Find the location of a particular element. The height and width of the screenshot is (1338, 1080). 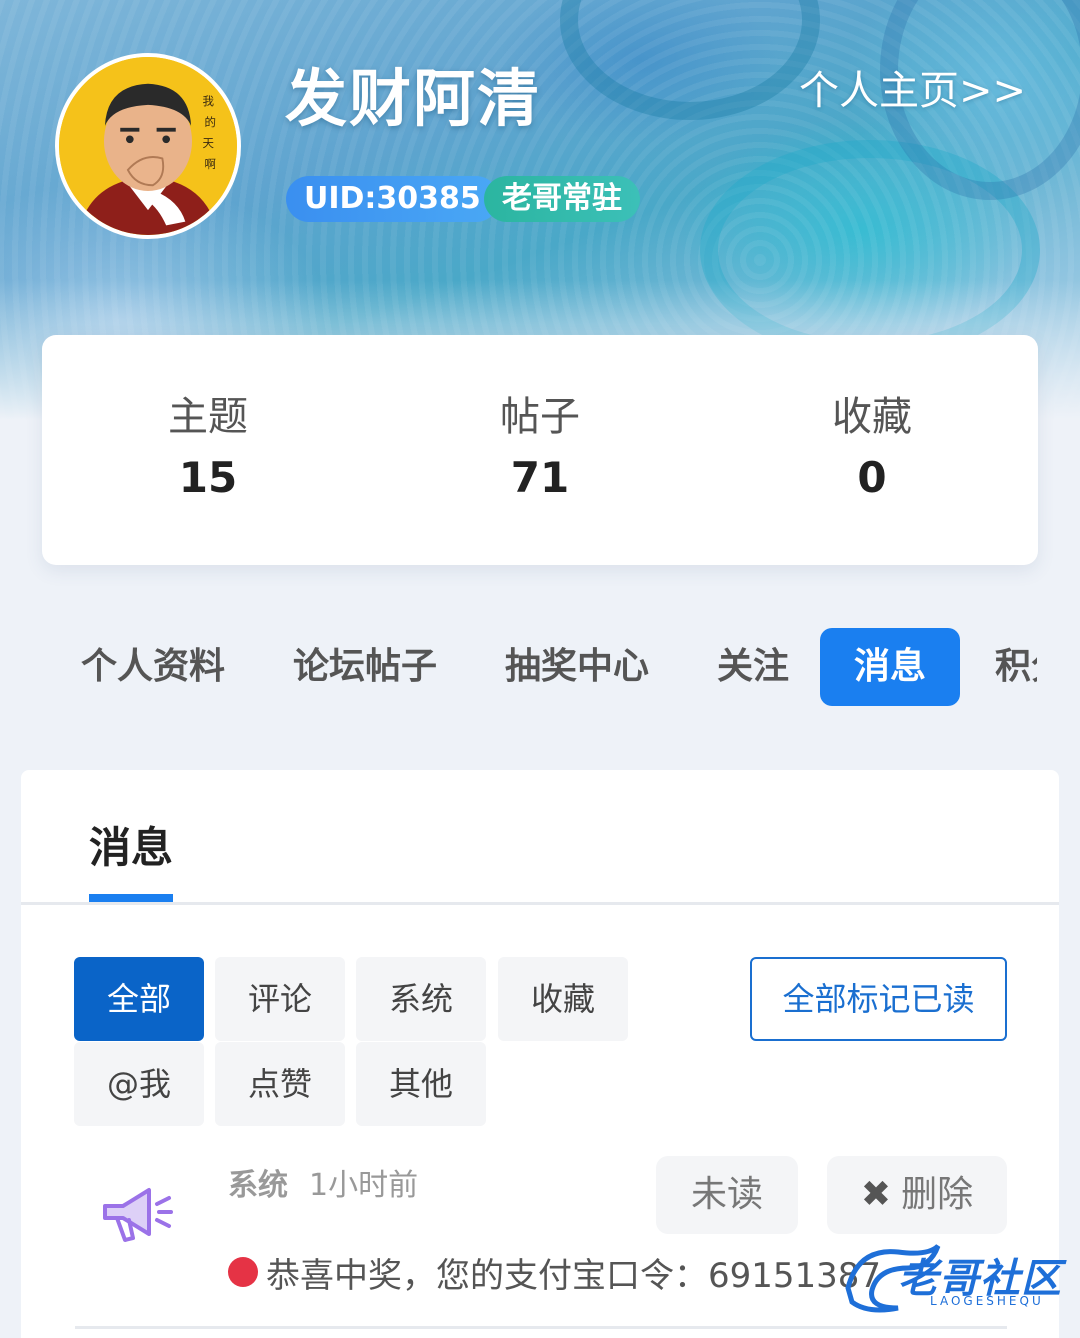

message-type: 系统 is located at coordinates (258, 1185).